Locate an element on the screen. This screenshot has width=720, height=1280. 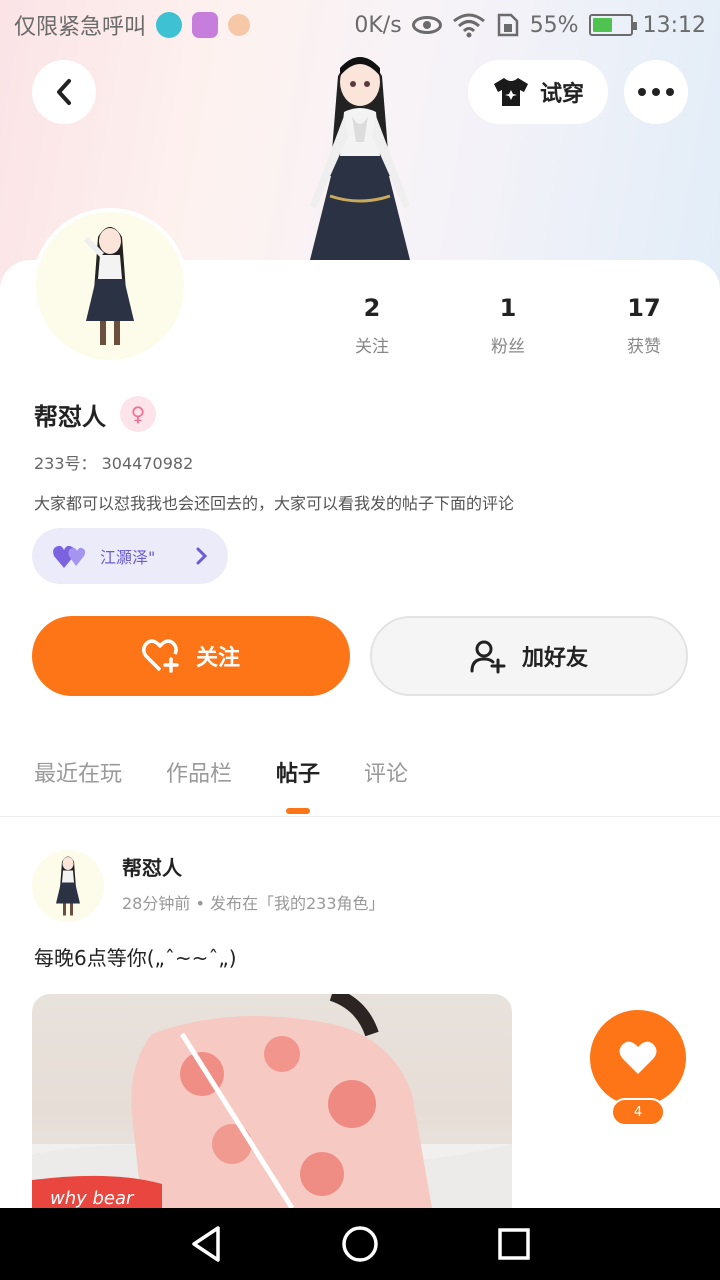
avatar is located at coordinates (110, 286).